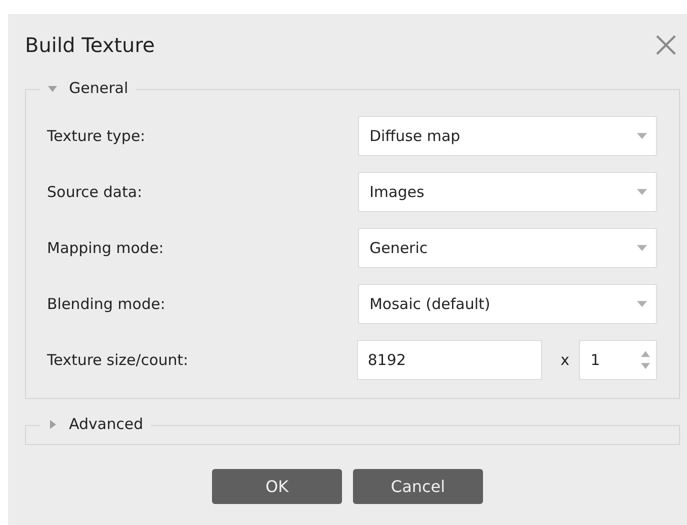  Describe the element at coordinates (507, 192) in the screenshot. I see `dropdown: Images` at that location.